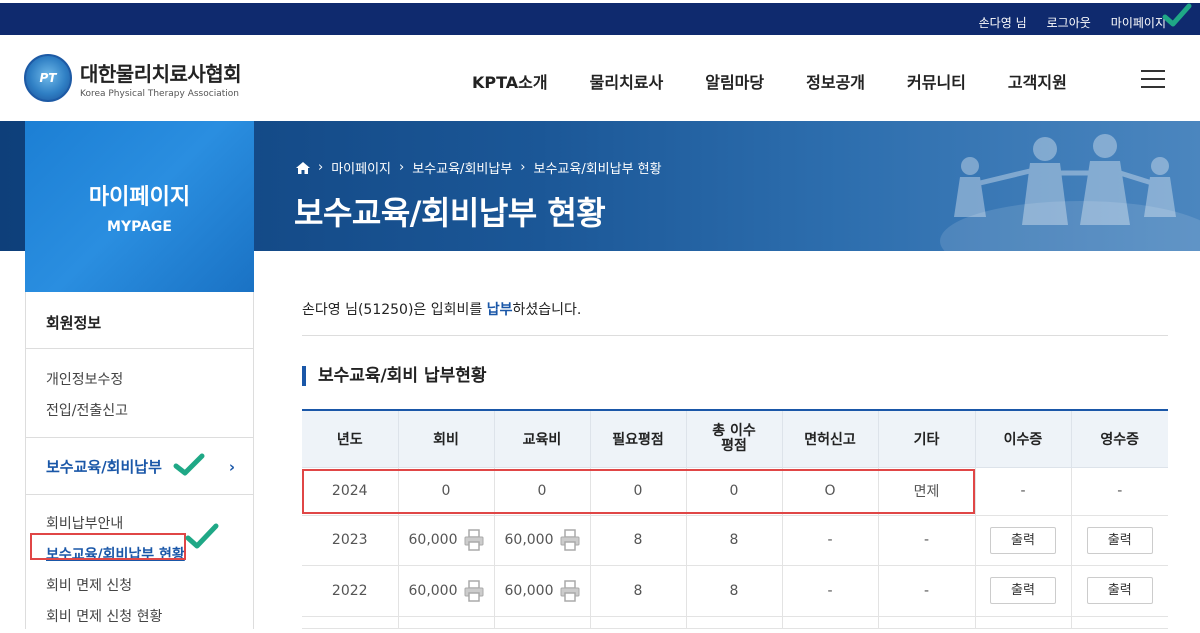  What do you see at coordinates (394, 376) in the screenshot?
I see `section-title: 보수교육/회비 납부현황` at bounding box center [394, 376].